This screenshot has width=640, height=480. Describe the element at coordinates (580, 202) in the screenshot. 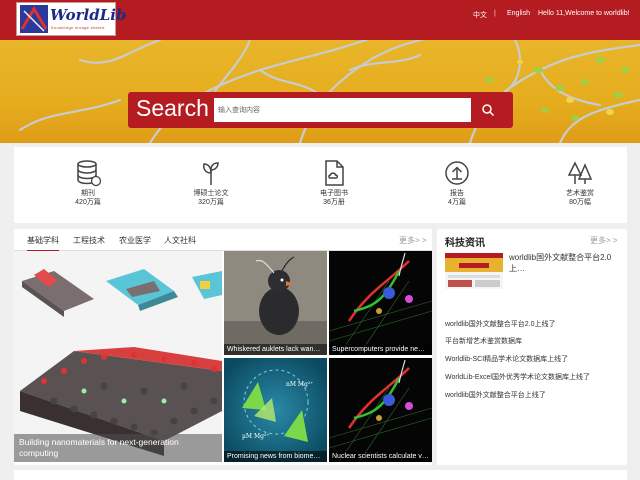

I see `category-count: 80万幅` at that location.